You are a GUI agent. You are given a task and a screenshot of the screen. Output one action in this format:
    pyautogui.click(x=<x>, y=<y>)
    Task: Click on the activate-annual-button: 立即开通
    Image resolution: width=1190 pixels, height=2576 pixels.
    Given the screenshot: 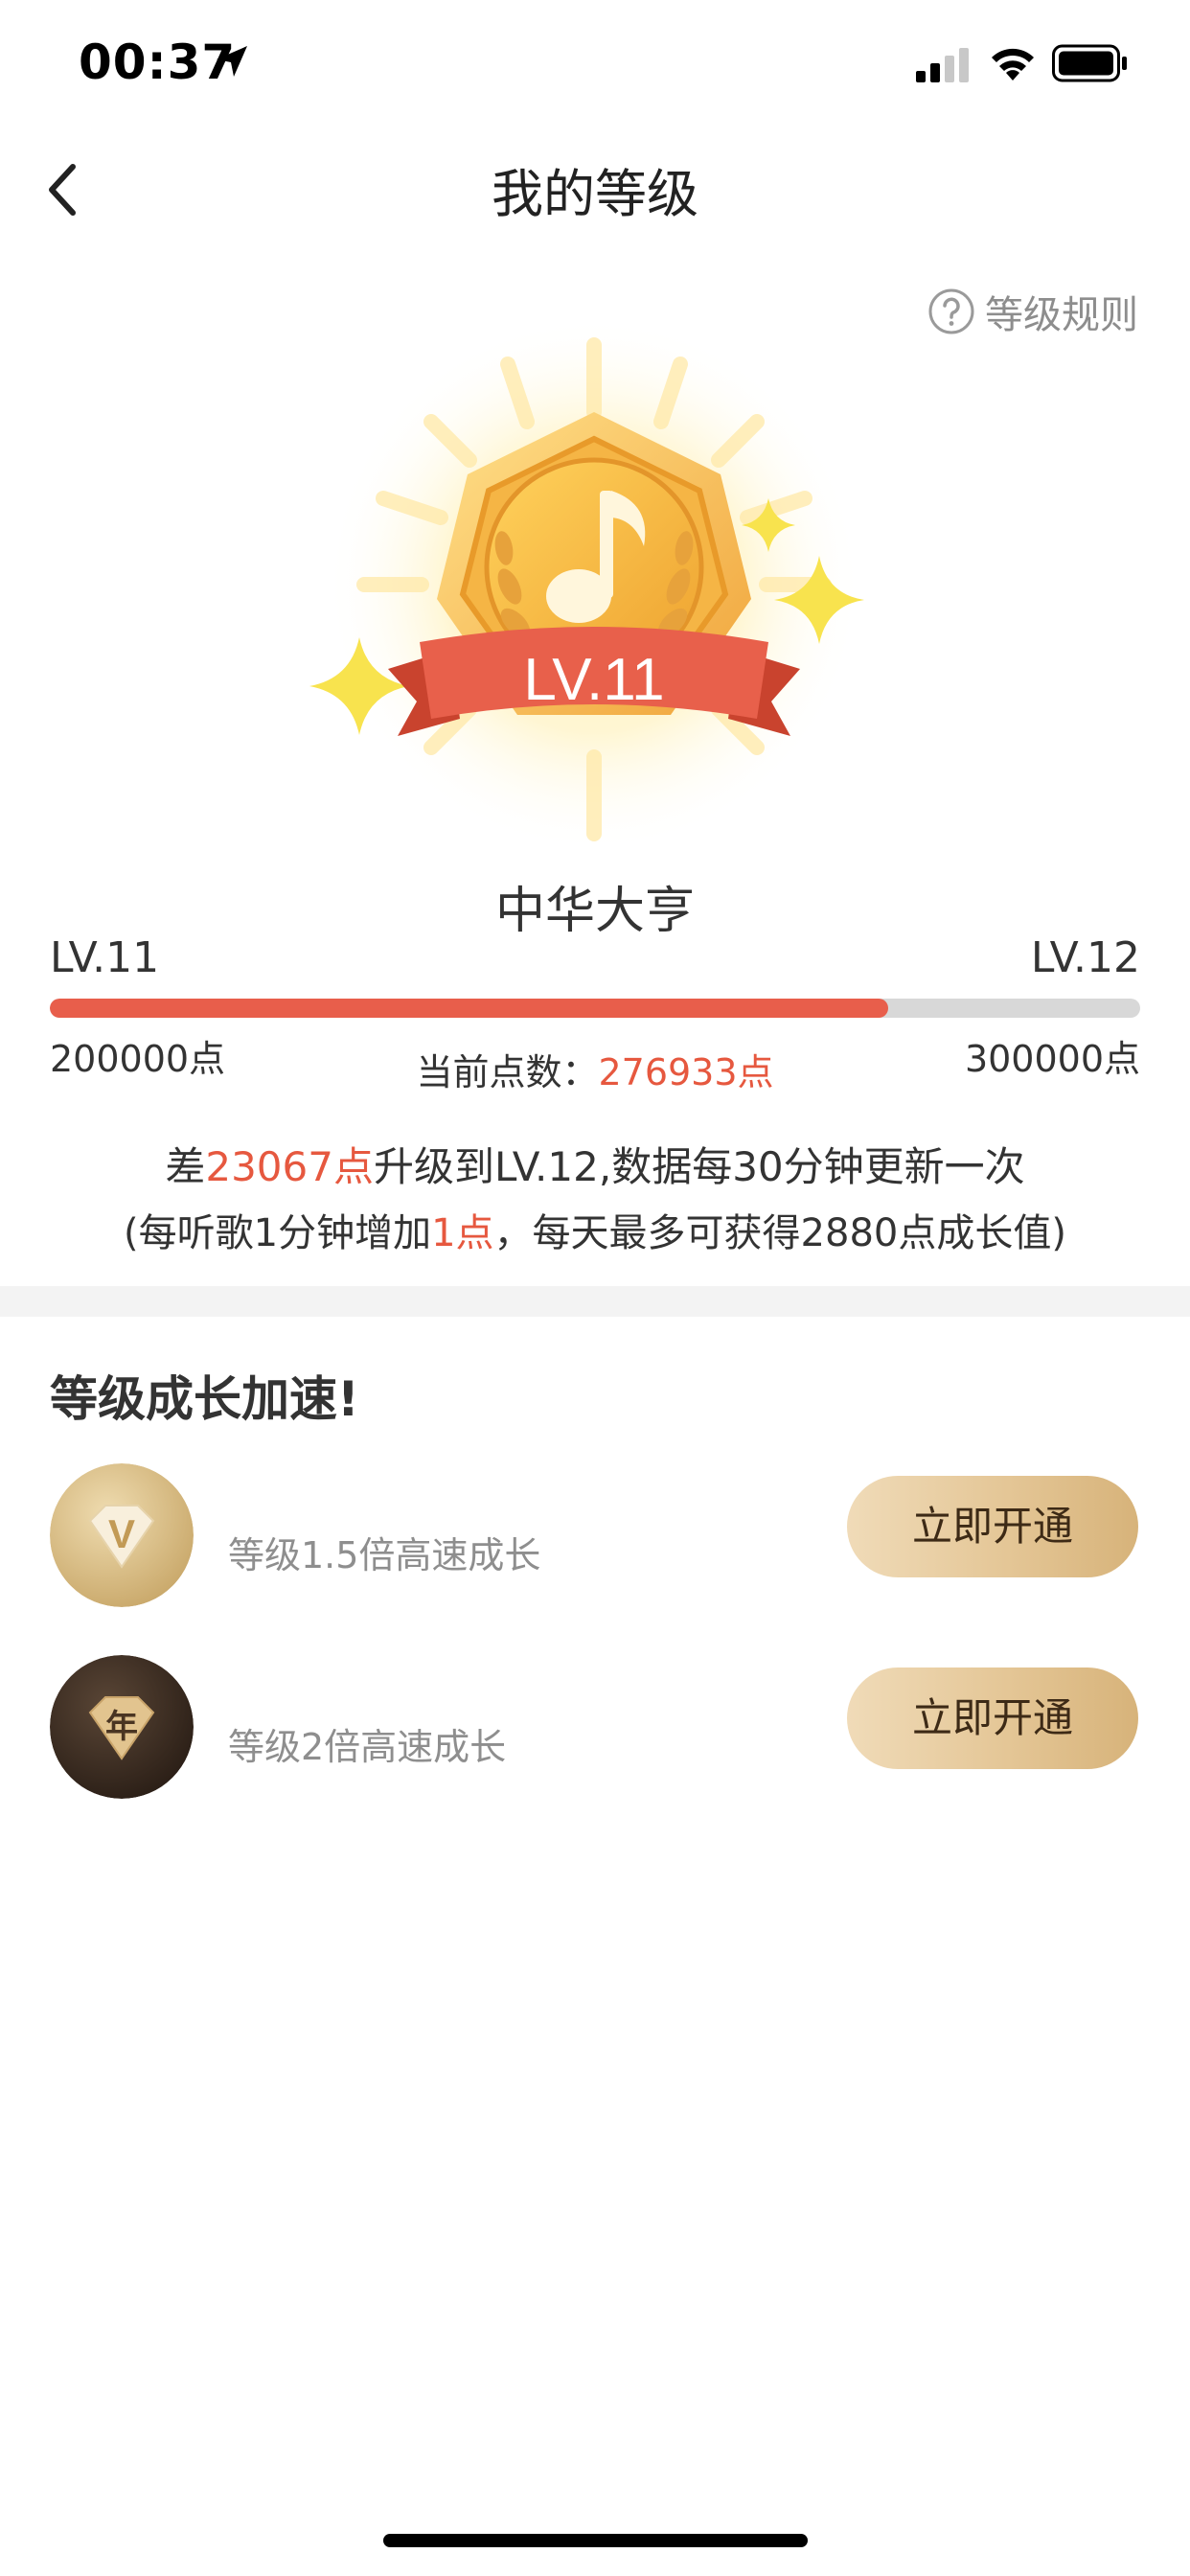 What is the action you would take?
    pyautogui.click(x=992, y=1718)
    